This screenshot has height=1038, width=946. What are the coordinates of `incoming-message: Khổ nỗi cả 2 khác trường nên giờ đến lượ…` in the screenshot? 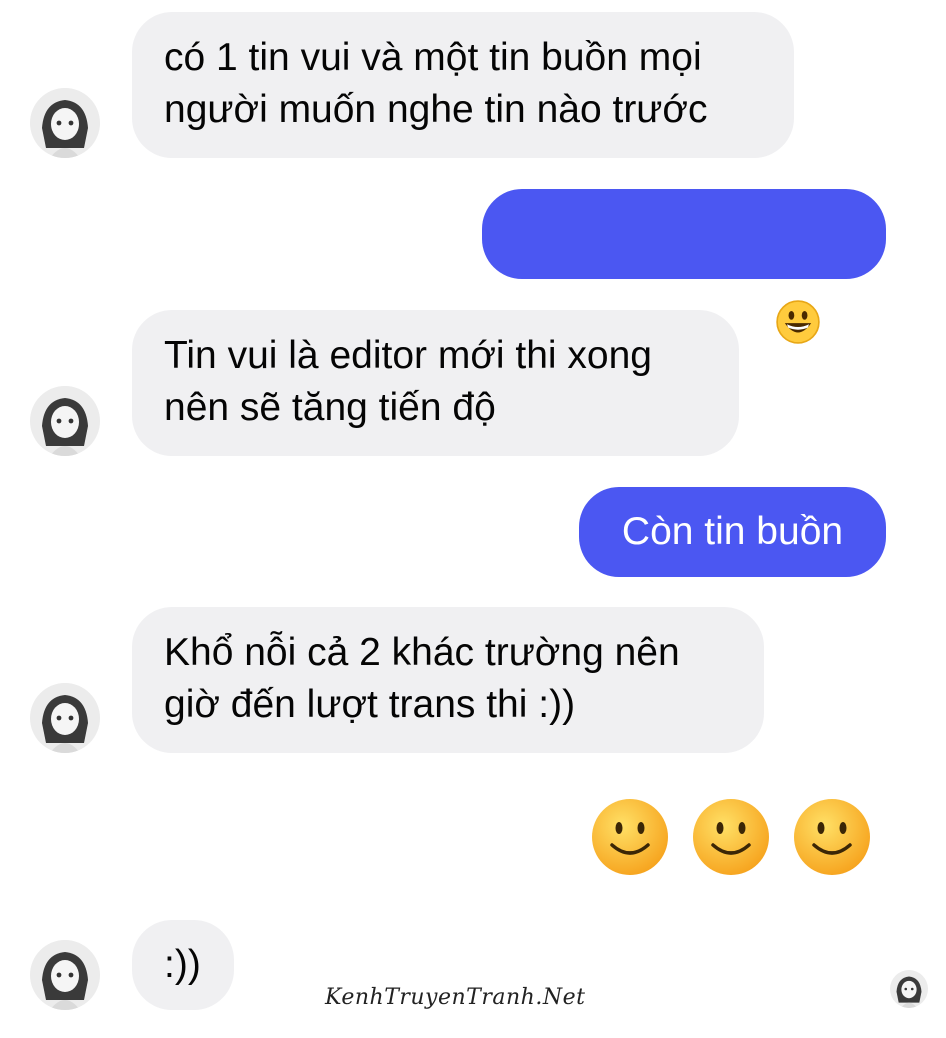 It's located at (448, 680).